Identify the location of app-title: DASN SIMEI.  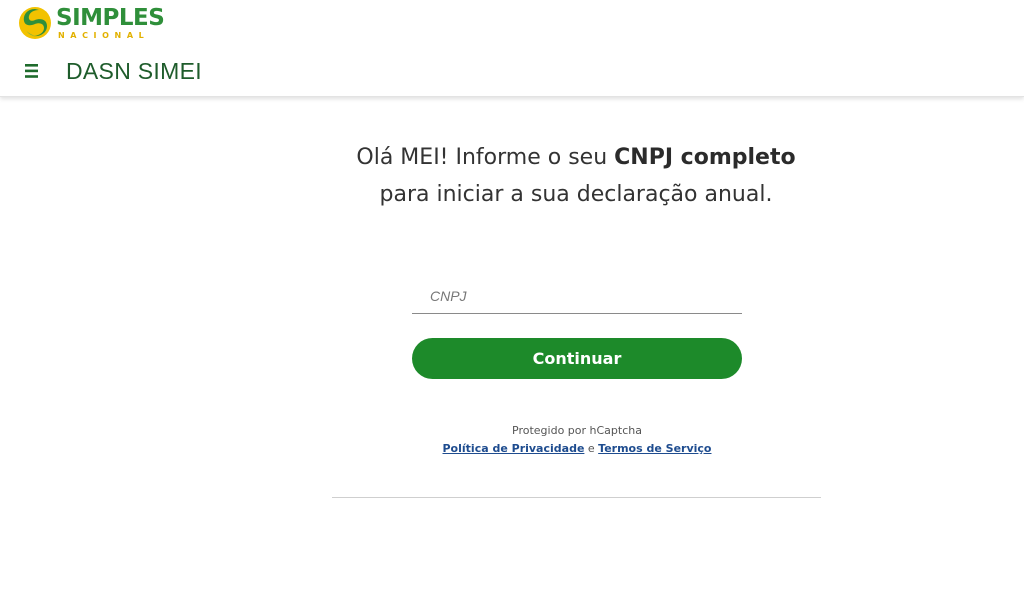
(134, 71).